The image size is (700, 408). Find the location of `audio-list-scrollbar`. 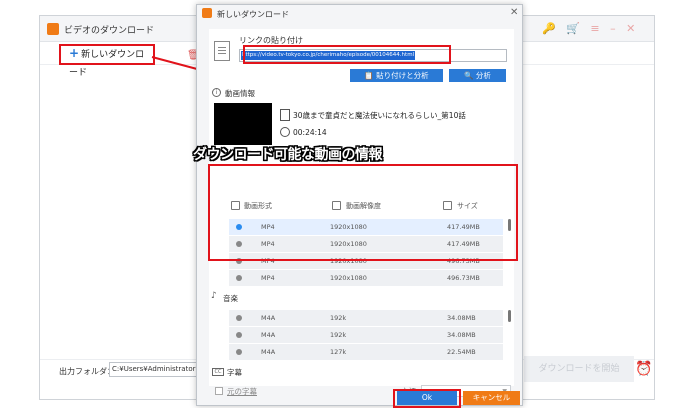

audio-list-scrollbar is located at coordinates (509, 316).